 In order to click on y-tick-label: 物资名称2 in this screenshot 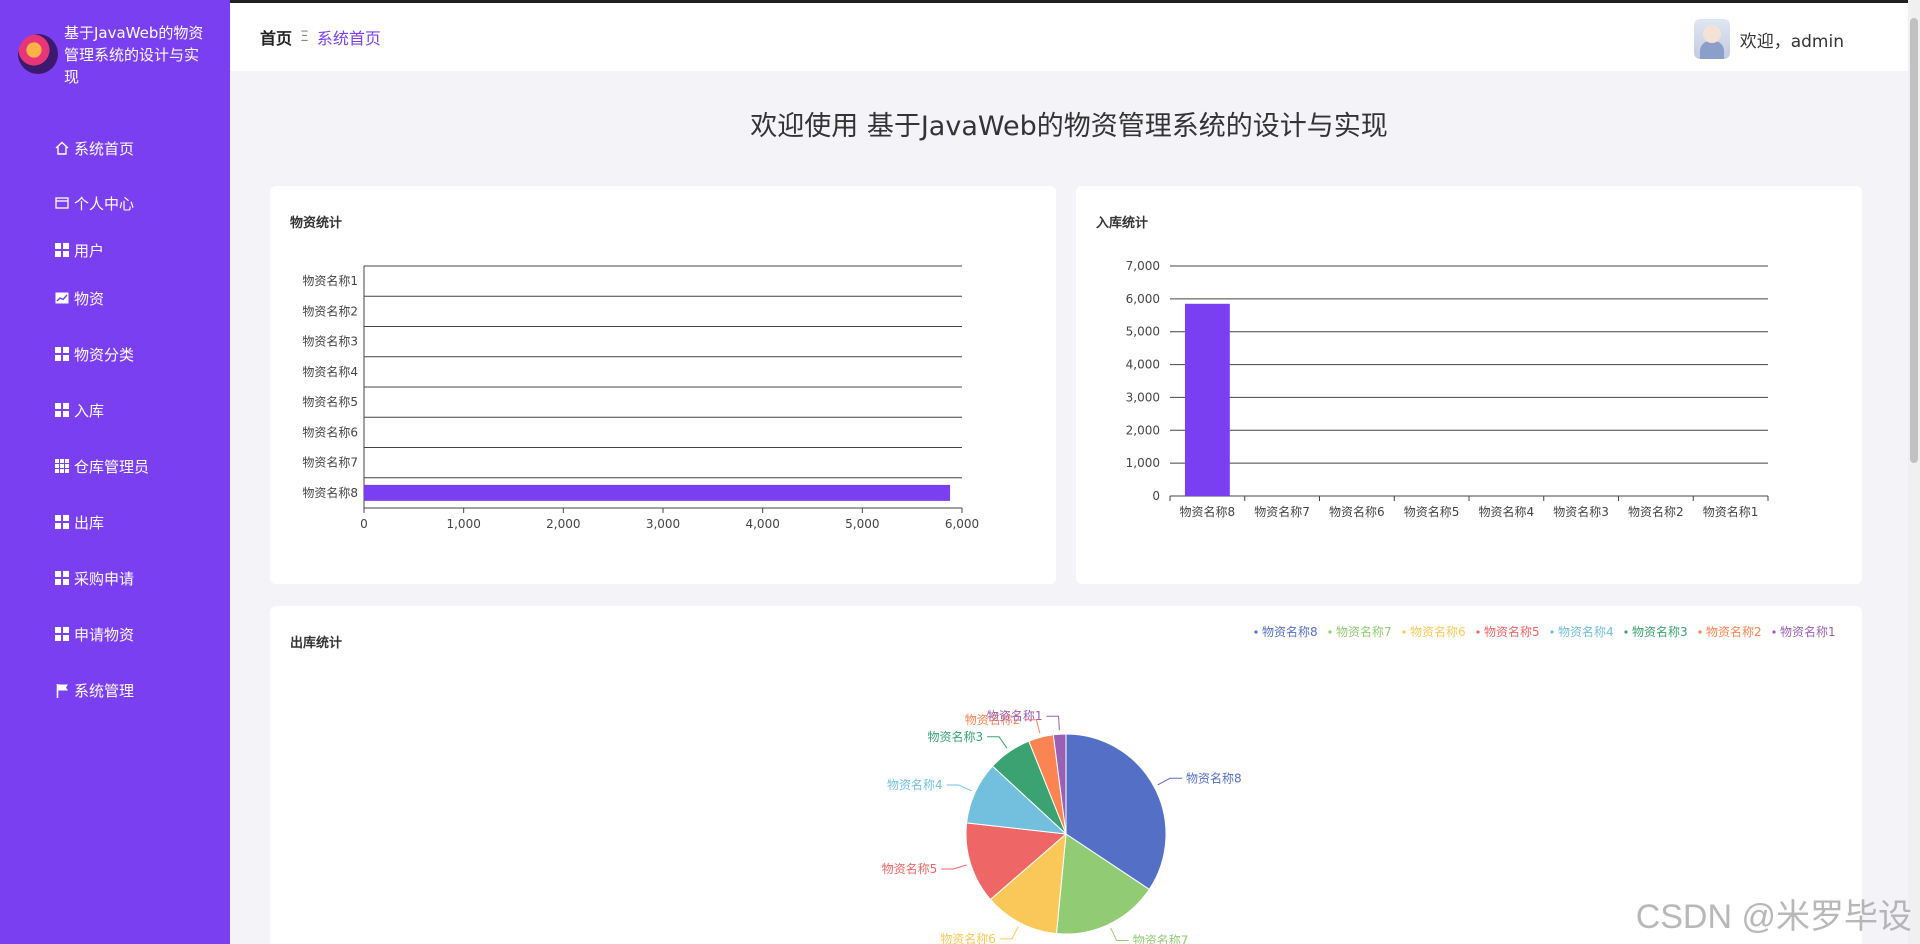, I will do `click(330, 310)`.